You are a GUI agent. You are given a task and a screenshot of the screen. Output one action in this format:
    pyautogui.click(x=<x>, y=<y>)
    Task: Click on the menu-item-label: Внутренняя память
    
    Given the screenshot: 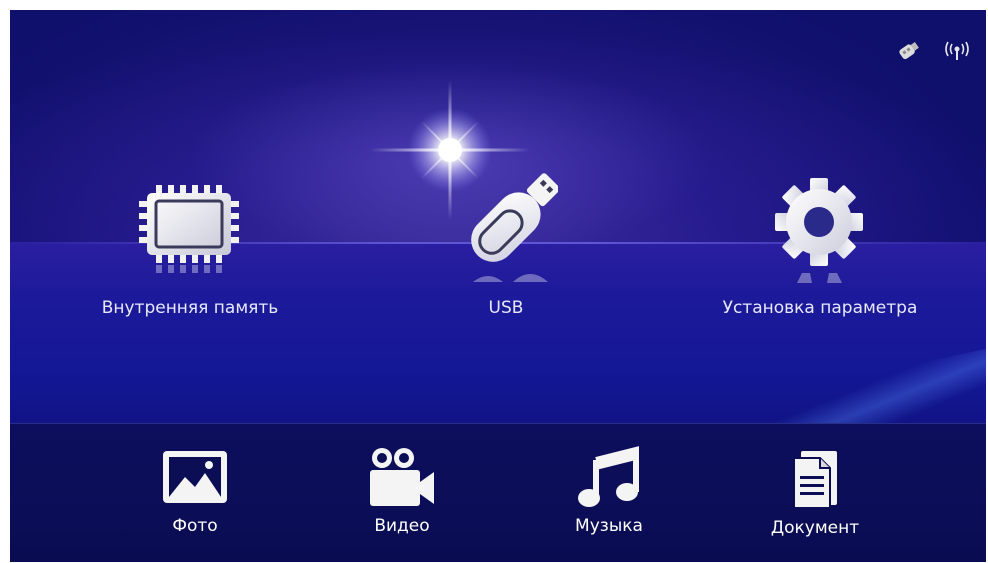 What is the action you would take?
    pyautogui.click(x=190, y=308)
    